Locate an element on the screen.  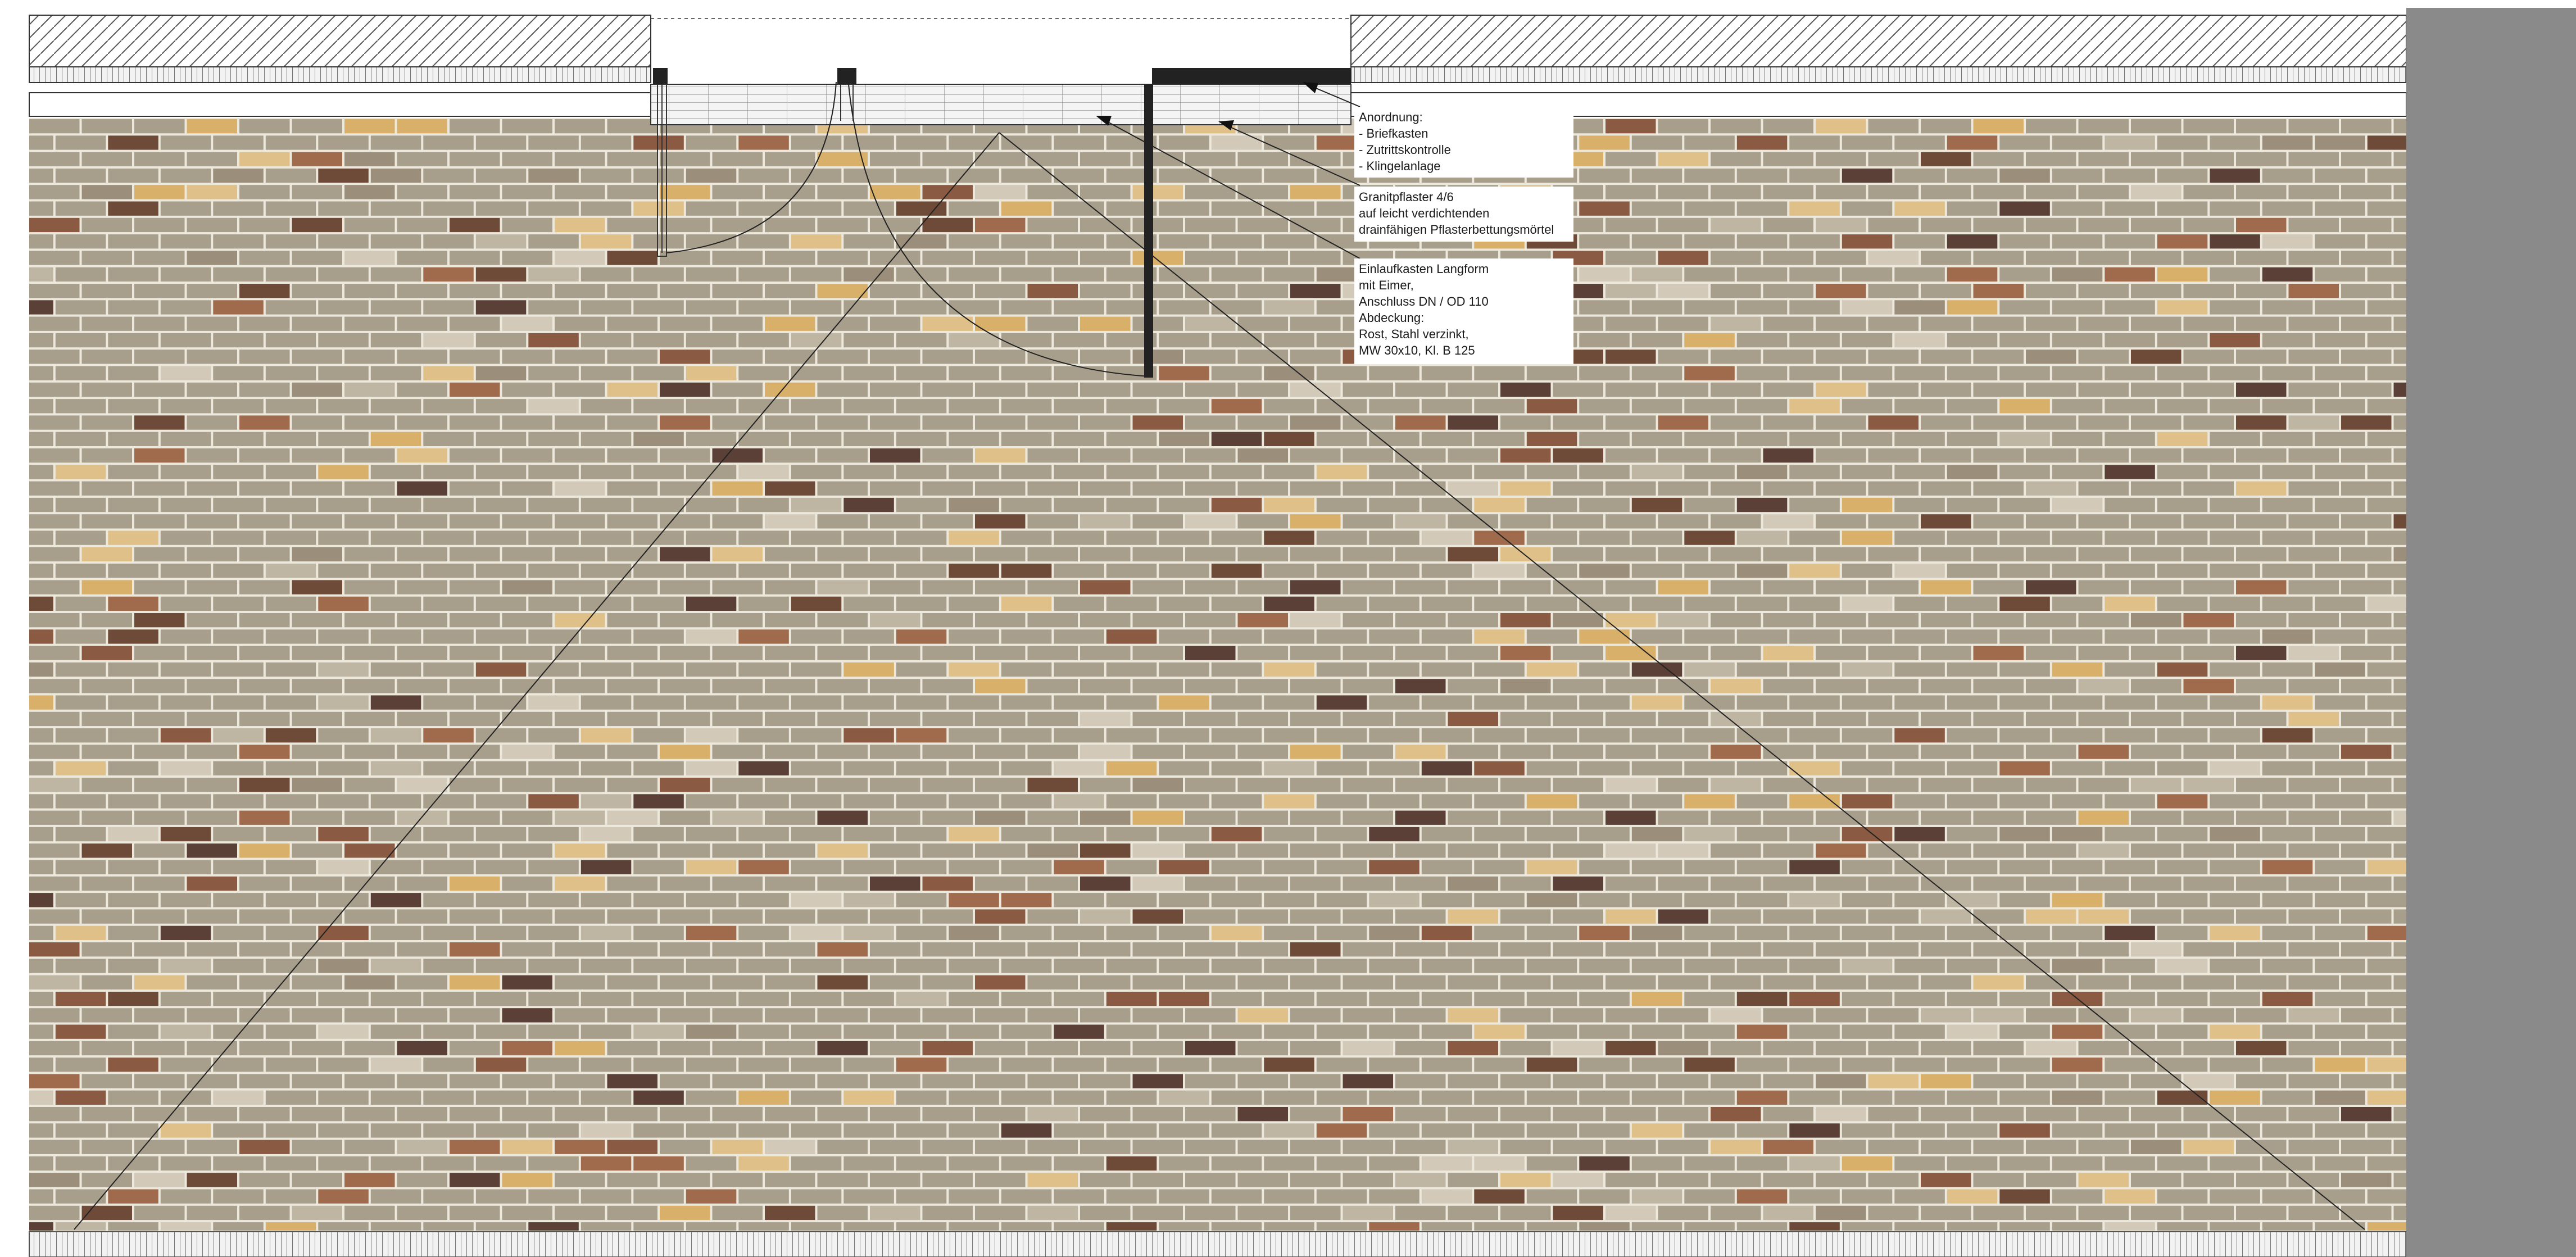
ledge-left is located at coordinates (340, 105).